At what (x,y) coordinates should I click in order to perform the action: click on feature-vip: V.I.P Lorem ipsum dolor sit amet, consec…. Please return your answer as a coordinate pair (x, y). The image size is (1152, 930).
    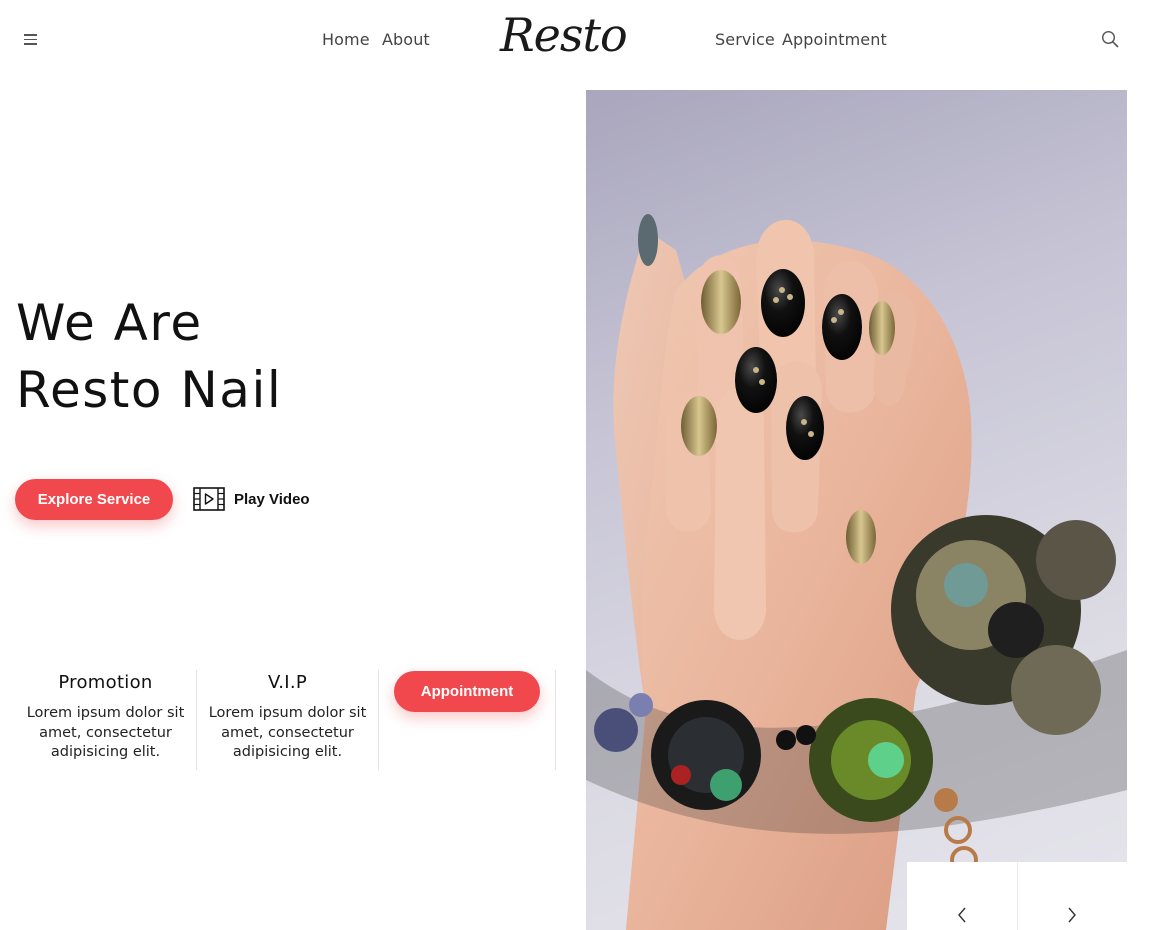
    Looking at the image, I should click on (288, 720).